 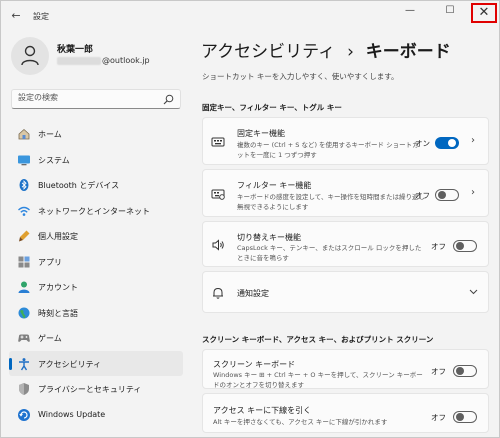 What do you see at coordinates (126, 60) in the screenshot?
I see `user-email-domain: @outlook.jp` at bounding box center [126, 60].